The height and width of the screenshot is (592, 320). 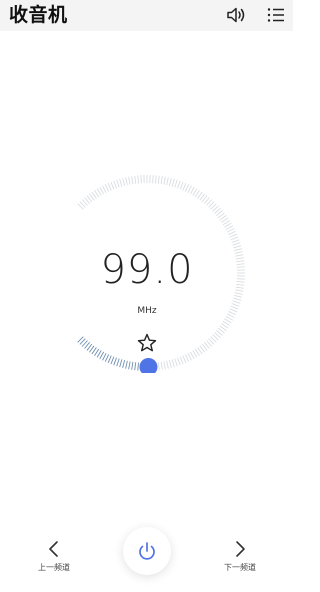 I want to click on power-button, so click(x=147, y=551).